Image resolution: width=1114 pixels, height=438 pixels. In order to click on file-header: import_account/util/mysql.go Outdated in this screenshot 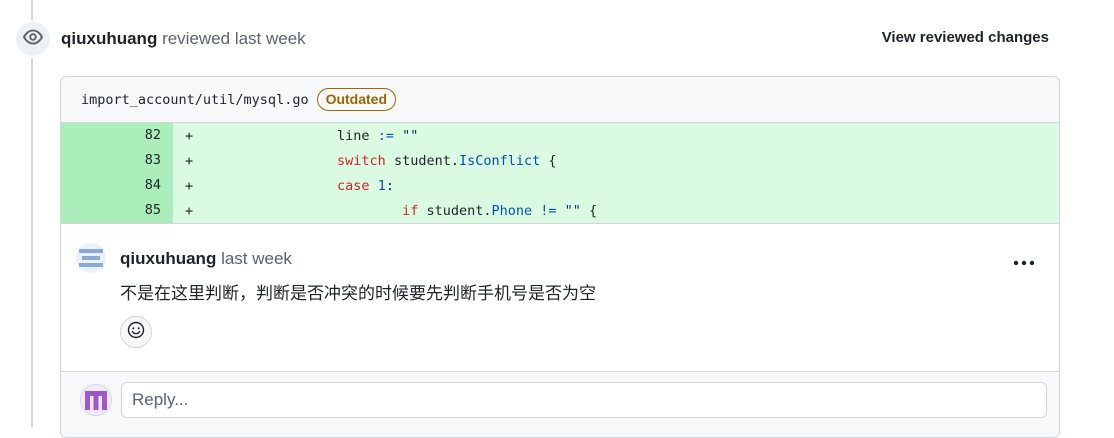, I will do `click(560, 100)`.